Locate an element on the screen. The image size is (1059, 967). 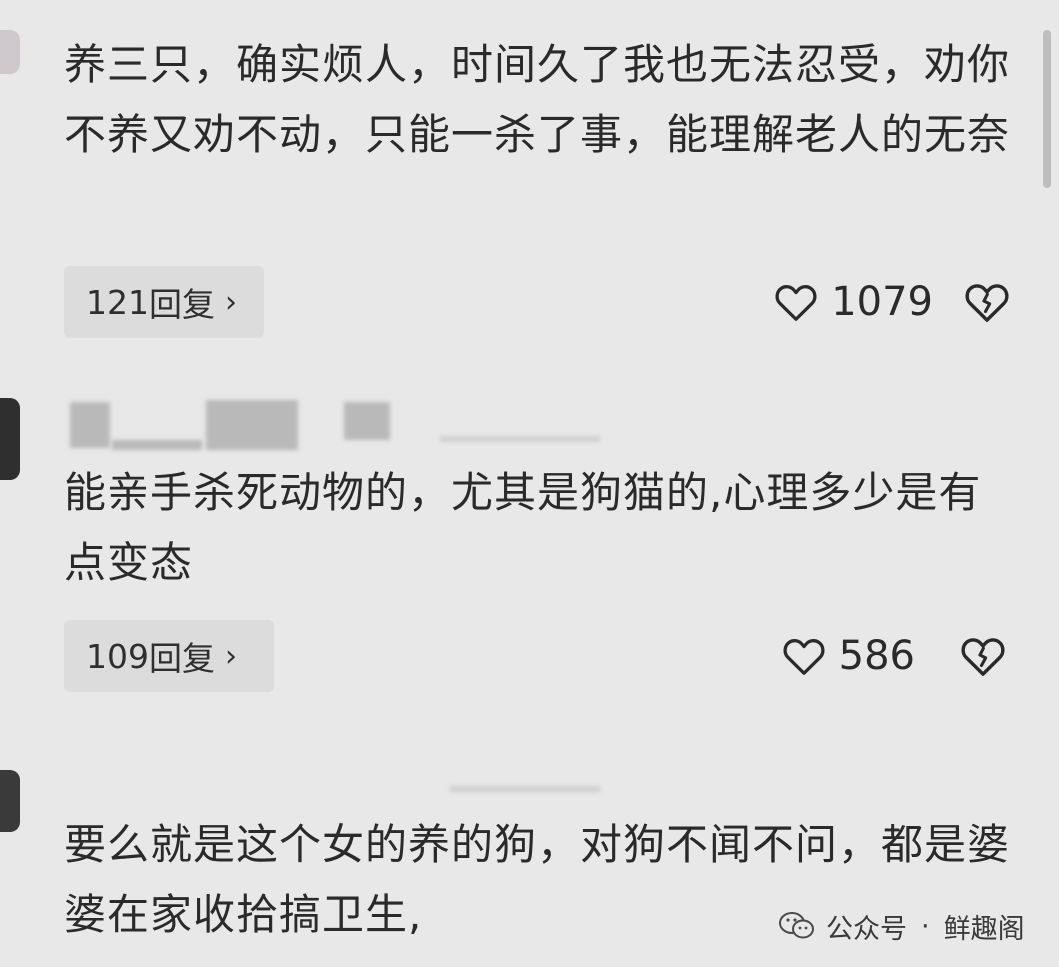
comment-text: 能亲手杀死动物的，尤其是狗猫的,心理多少是有点变态 is located at coordinates (523, 527).